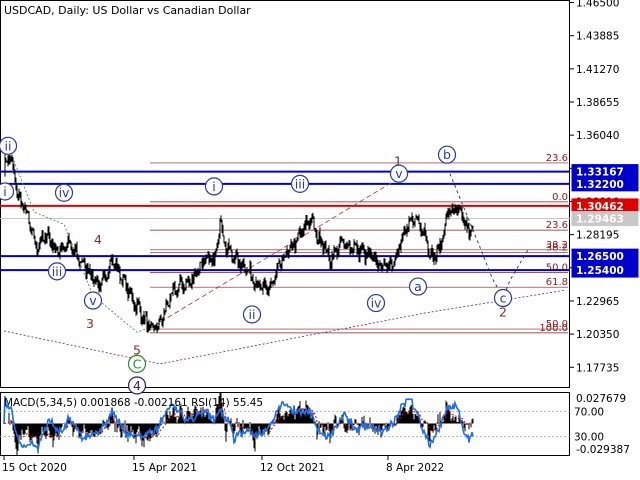 Image resolution: width=640 pixels, height=480 pixels. What do you see at coordinates (597, 70) in the screenshot?
I see `price-tick-label: 1.41270` at bounding box center [597, 70].